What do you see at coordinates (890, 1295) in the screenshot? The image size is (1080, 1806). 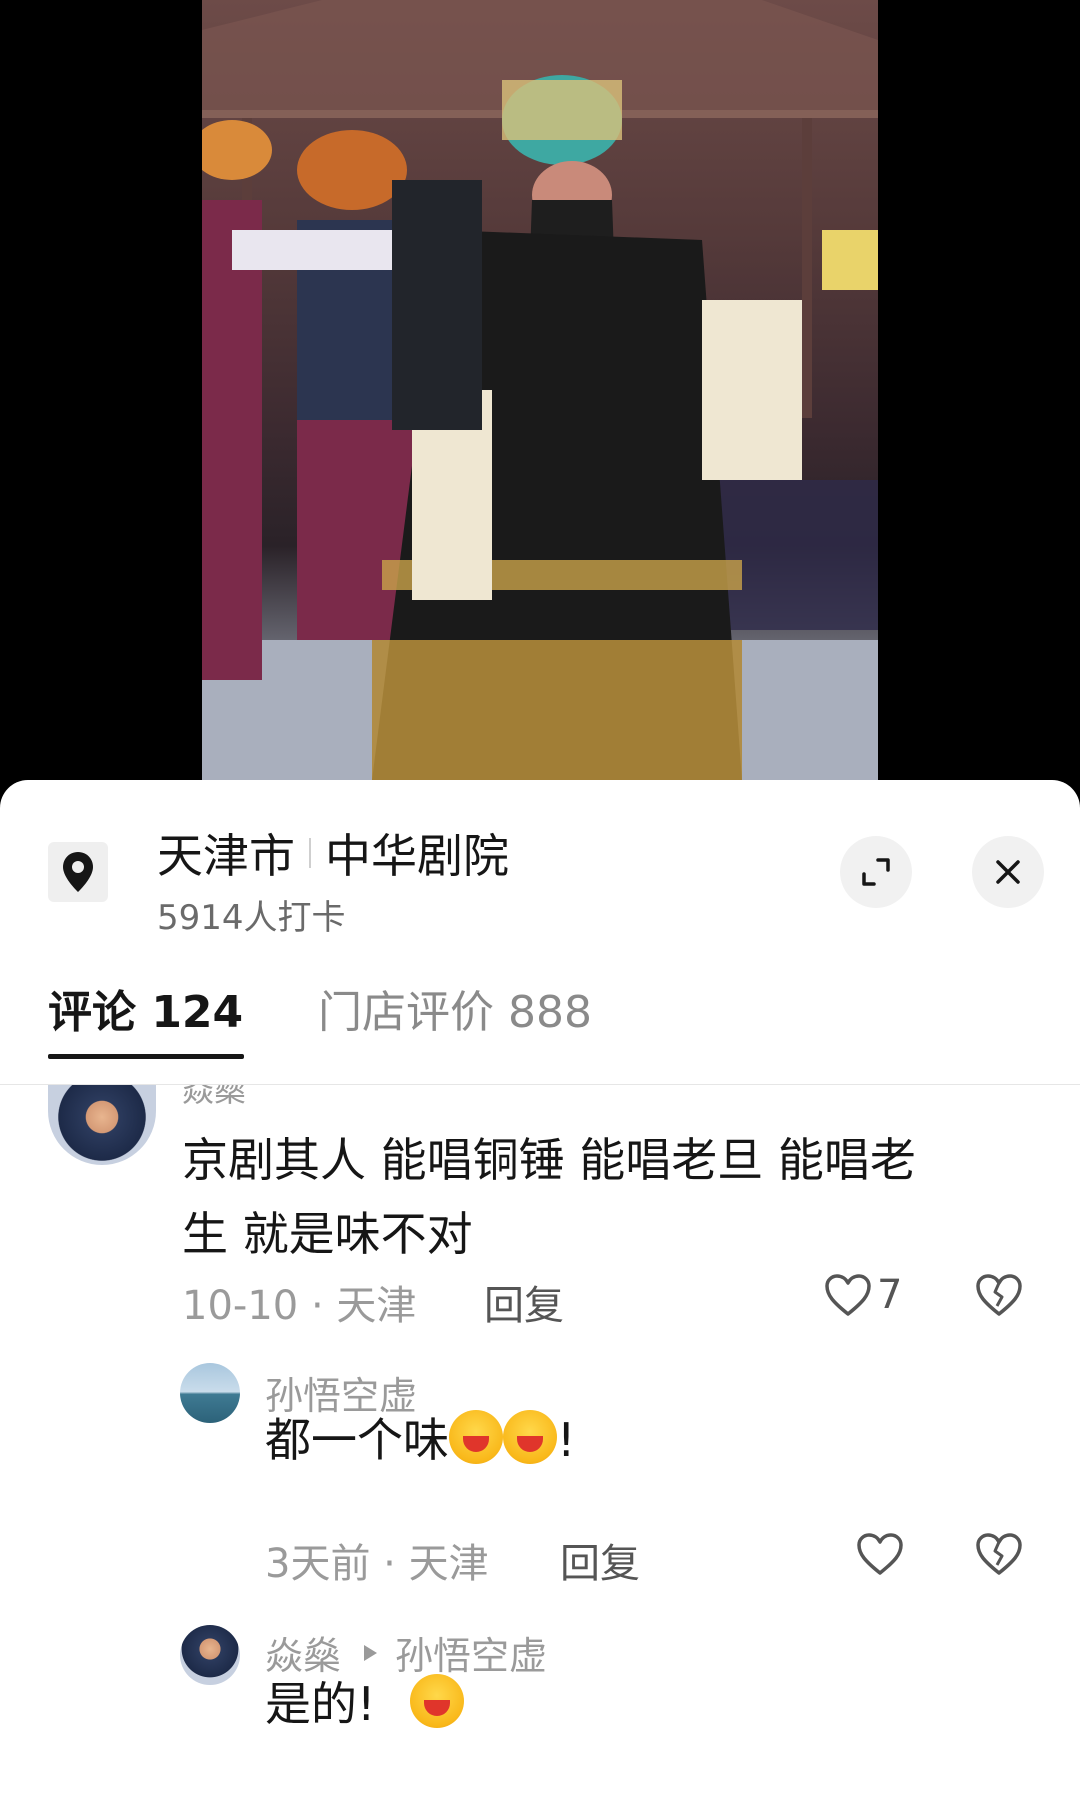 I see `like-count: 7` at bounding box center [890, 1295].